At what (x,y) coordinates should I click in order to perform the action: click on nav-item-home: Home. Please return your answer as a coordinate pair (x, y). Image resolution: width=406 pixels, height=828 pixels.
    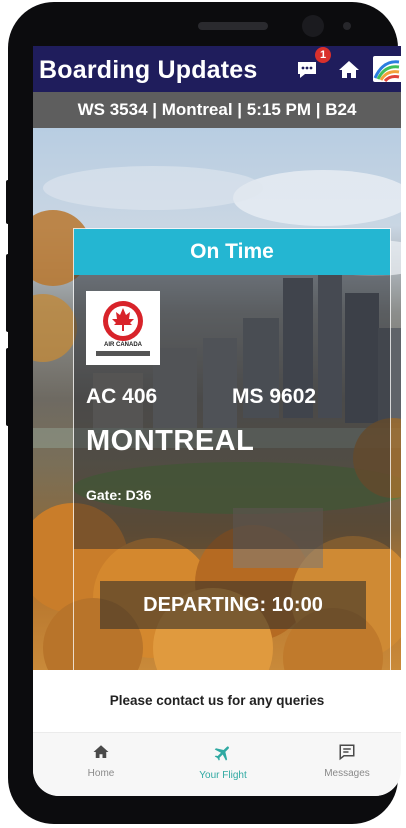
    Looking at the image, I should click on (101, 761).